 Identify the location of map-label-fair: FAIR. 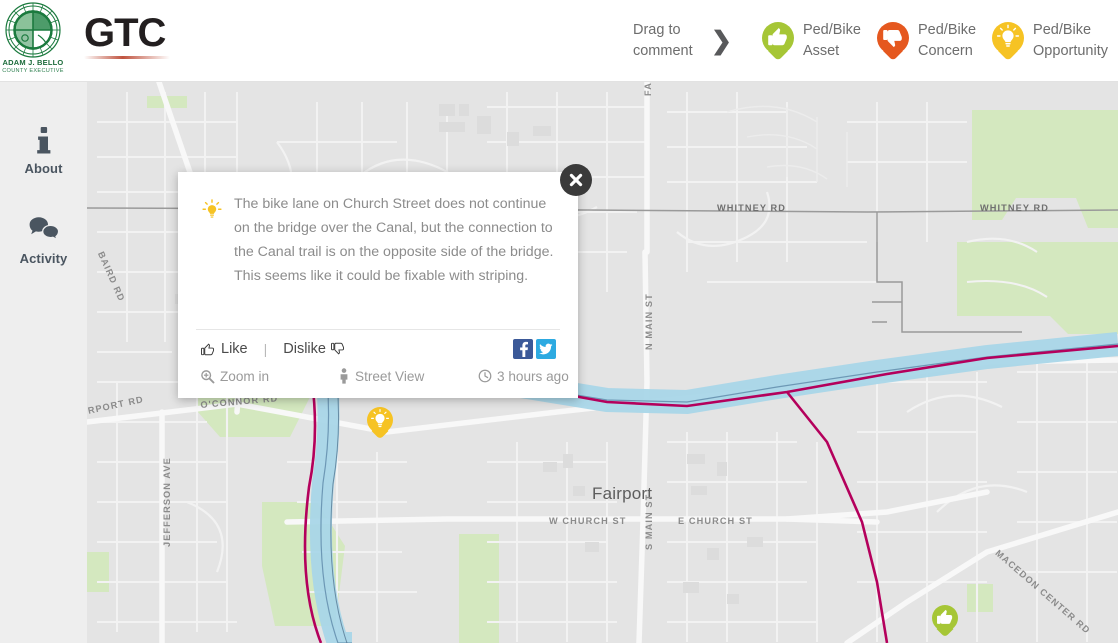
(648, 89).